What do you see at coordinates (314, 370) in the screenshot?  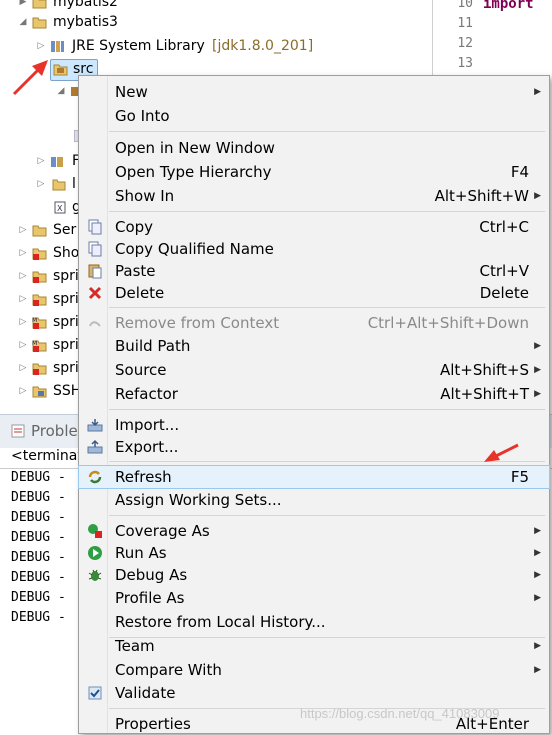 I see `menu-item-source: Source Alt+Shift+S ▶` at bounding box center [314, 370].